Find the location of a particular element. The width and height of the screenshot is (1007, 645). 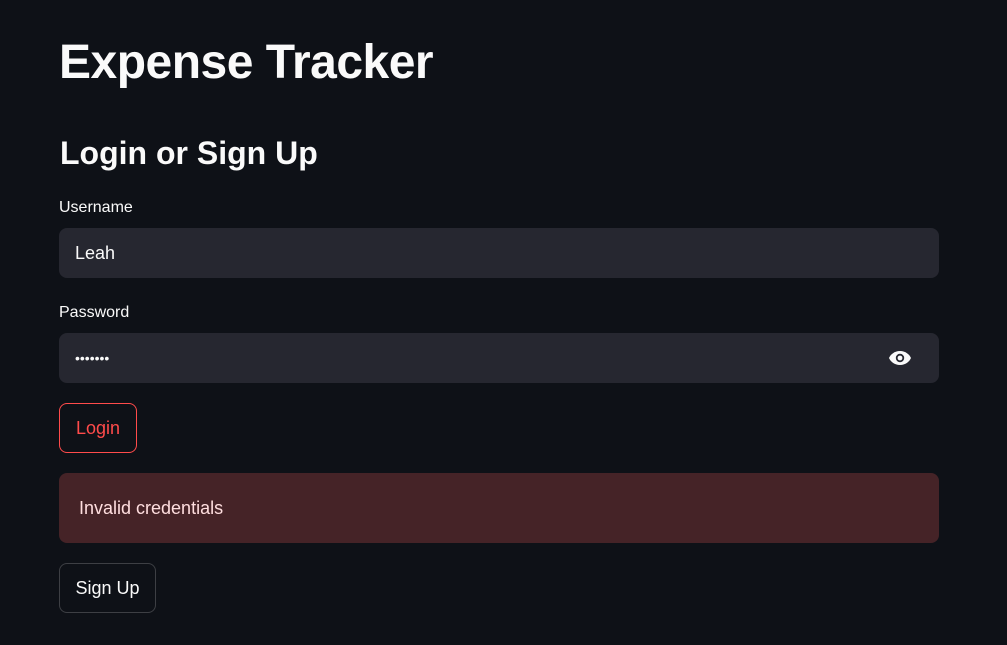

login-button: Login is located at coordinates (98, 428).